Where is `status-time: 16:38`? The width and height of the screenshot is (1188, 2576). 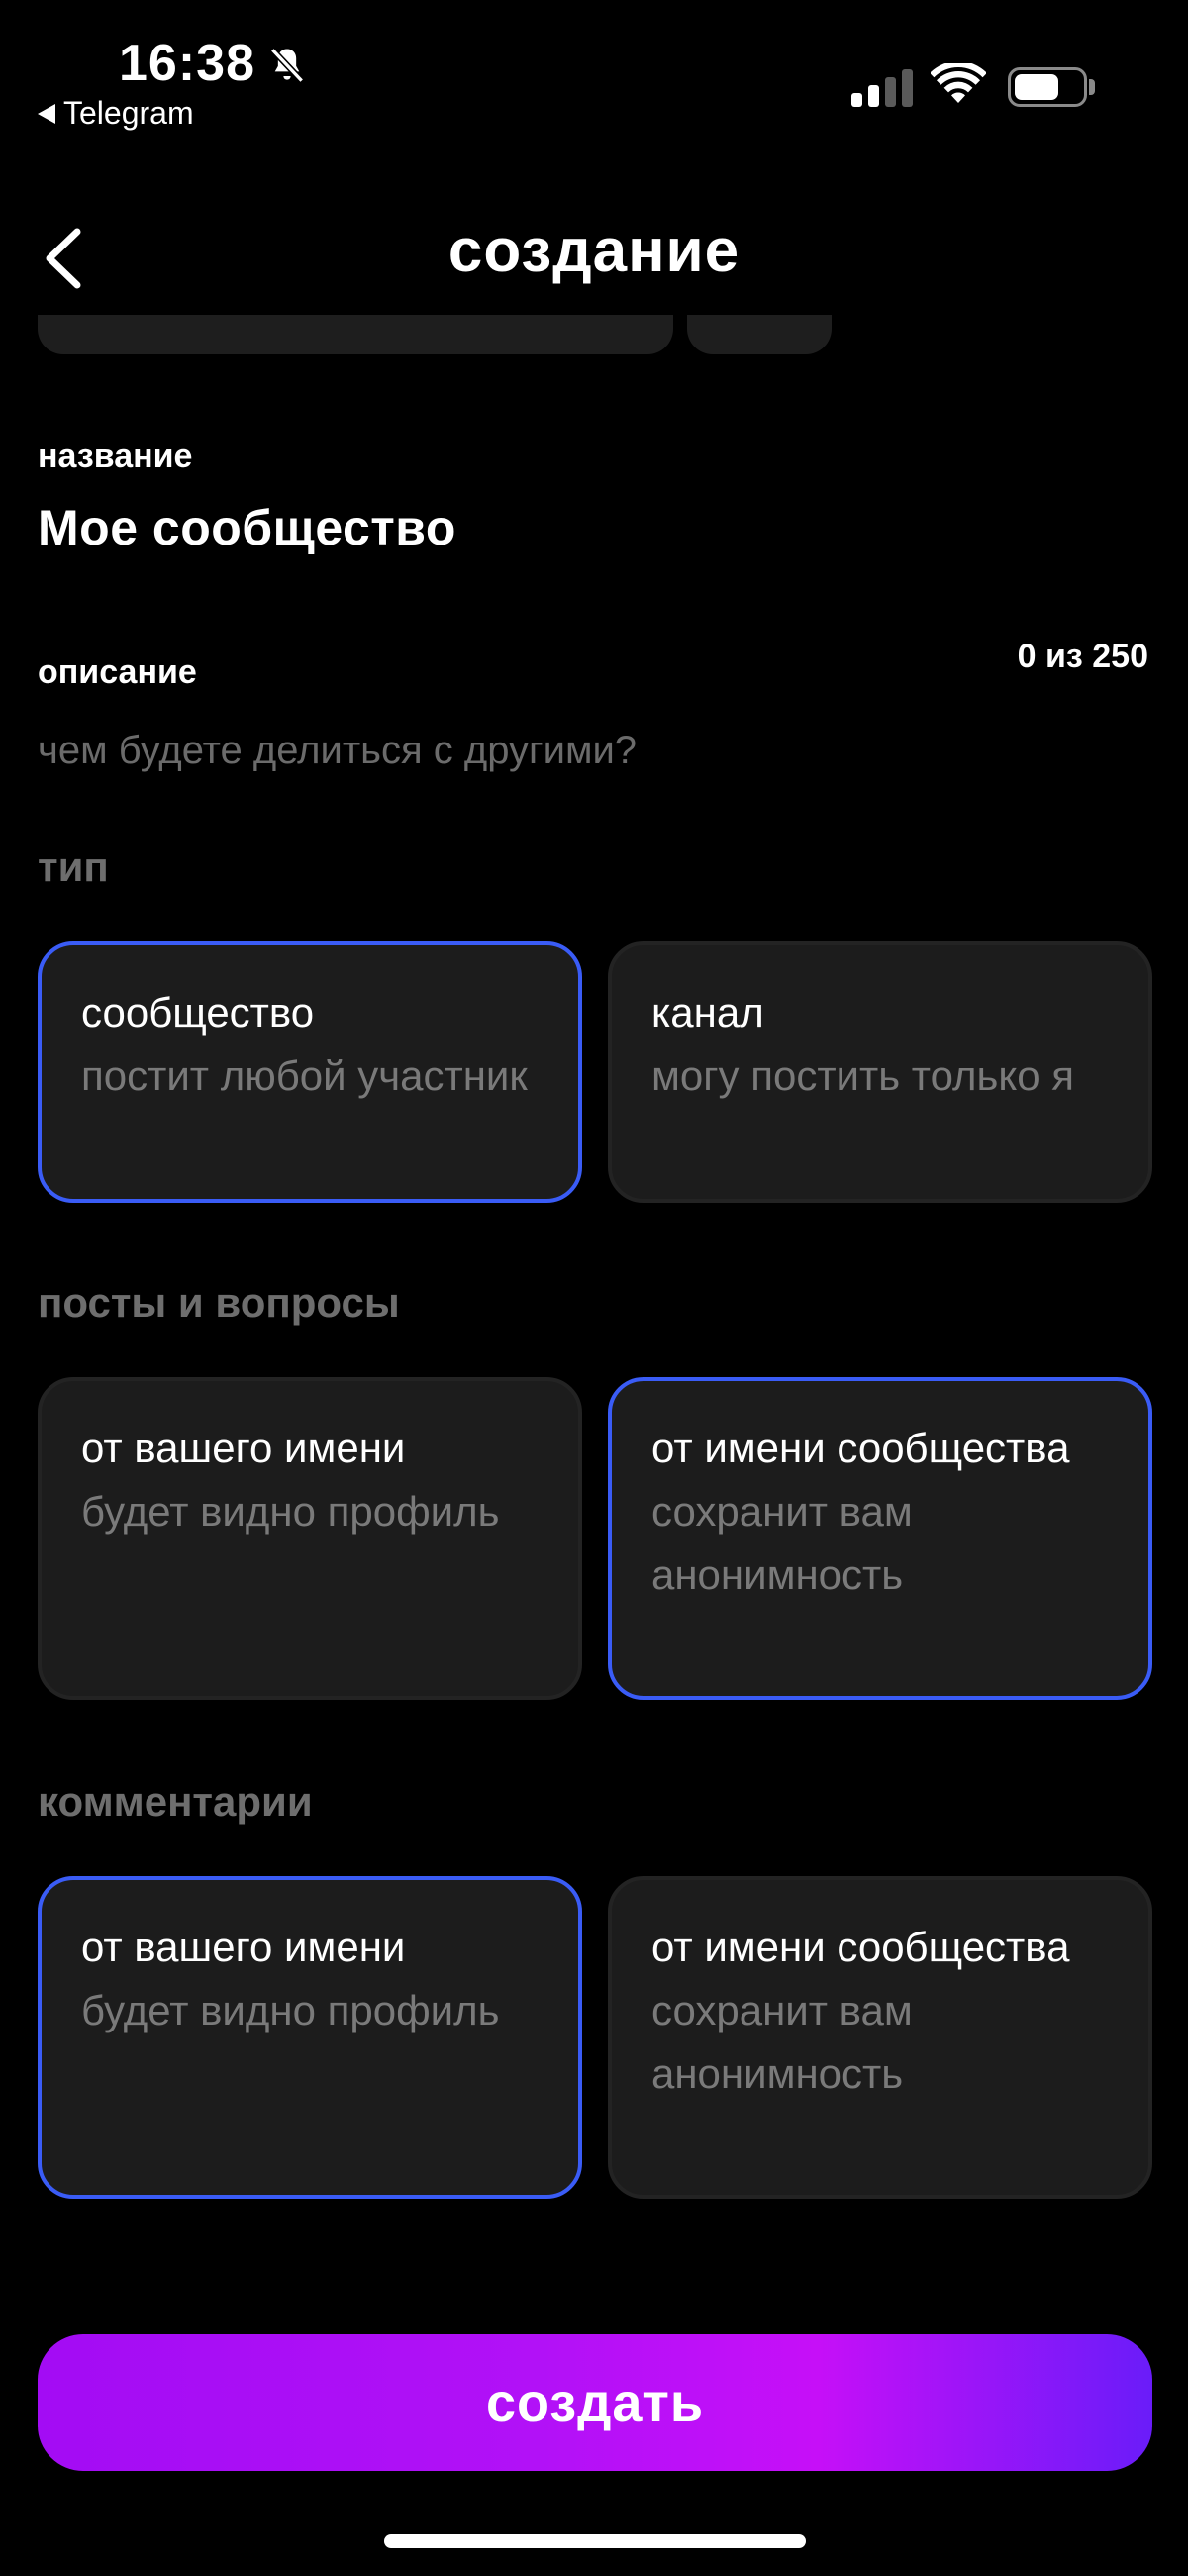
status-time: 16:38 is located at coordinates (187, 64).